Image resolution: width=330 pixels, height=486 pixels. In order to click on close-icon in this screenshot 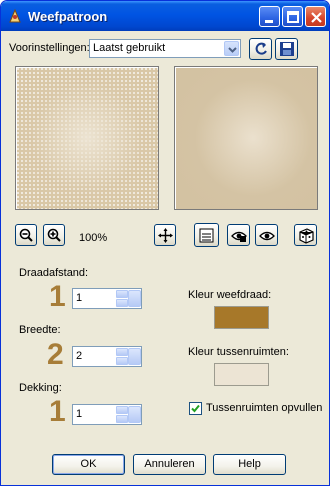, I will do `click(316, 17)`.